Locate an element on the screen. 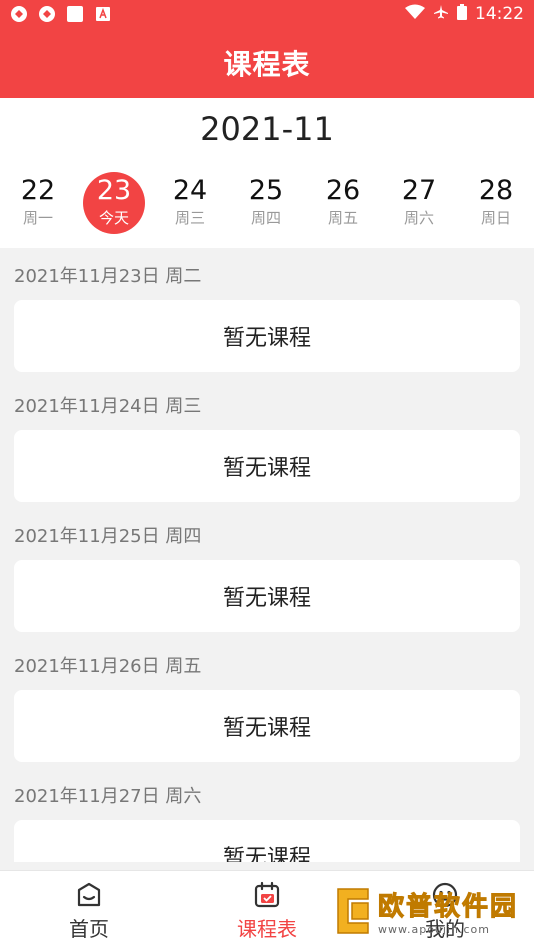 The height and width of the screenshot is (950, 534). airplane-icon is located at coordinates (441, 14).